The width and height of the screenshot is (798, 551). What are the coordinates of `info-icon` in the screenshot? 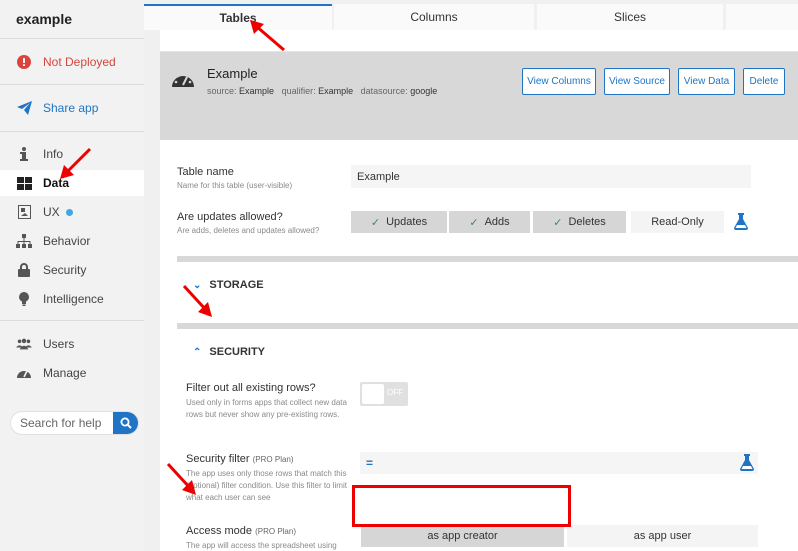 It's located at (24, 154).